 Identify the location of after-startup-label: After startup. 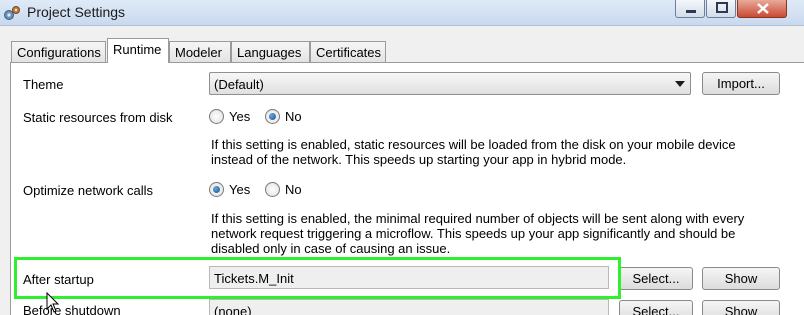
(58, 279).